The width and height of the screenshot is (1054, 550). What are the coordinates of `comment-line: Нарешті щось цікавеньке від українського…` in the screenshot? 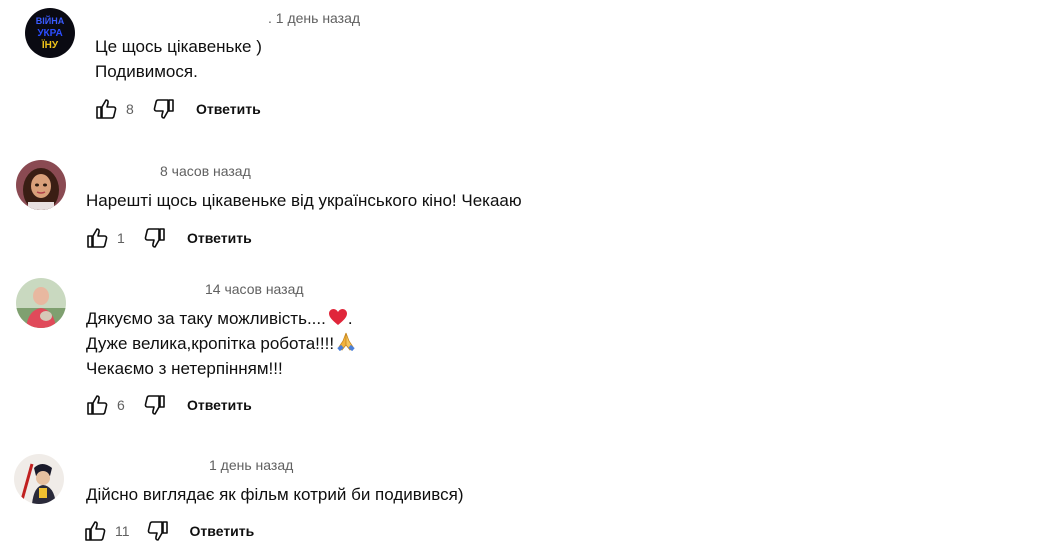 It's located at (304, 200).